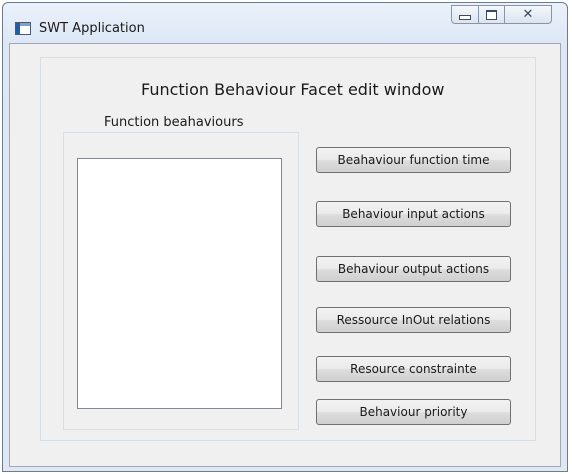 This screenshot has height=474, width=572. What do you see at coordinates (285, 23) in the screenshot?
I see `title-bar: SWT Application ✕` at bounding box center [285, 23].